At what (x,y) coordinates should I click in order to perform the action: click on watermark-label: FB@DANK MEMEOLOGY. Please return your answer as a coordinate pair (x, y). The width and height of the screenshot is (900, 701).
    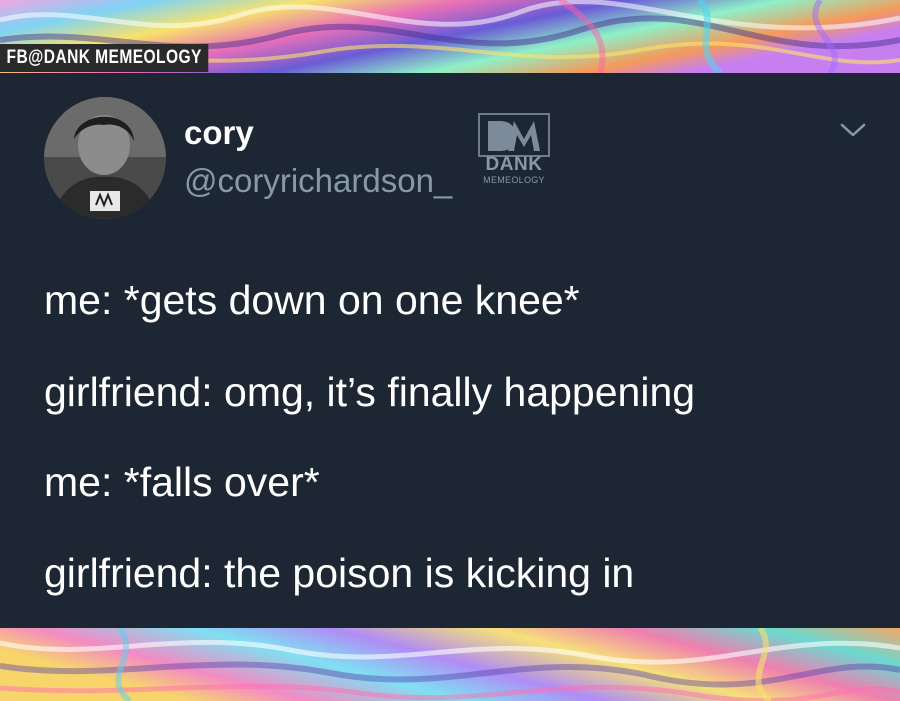
    Looking at the image, I should click on (104, 58).